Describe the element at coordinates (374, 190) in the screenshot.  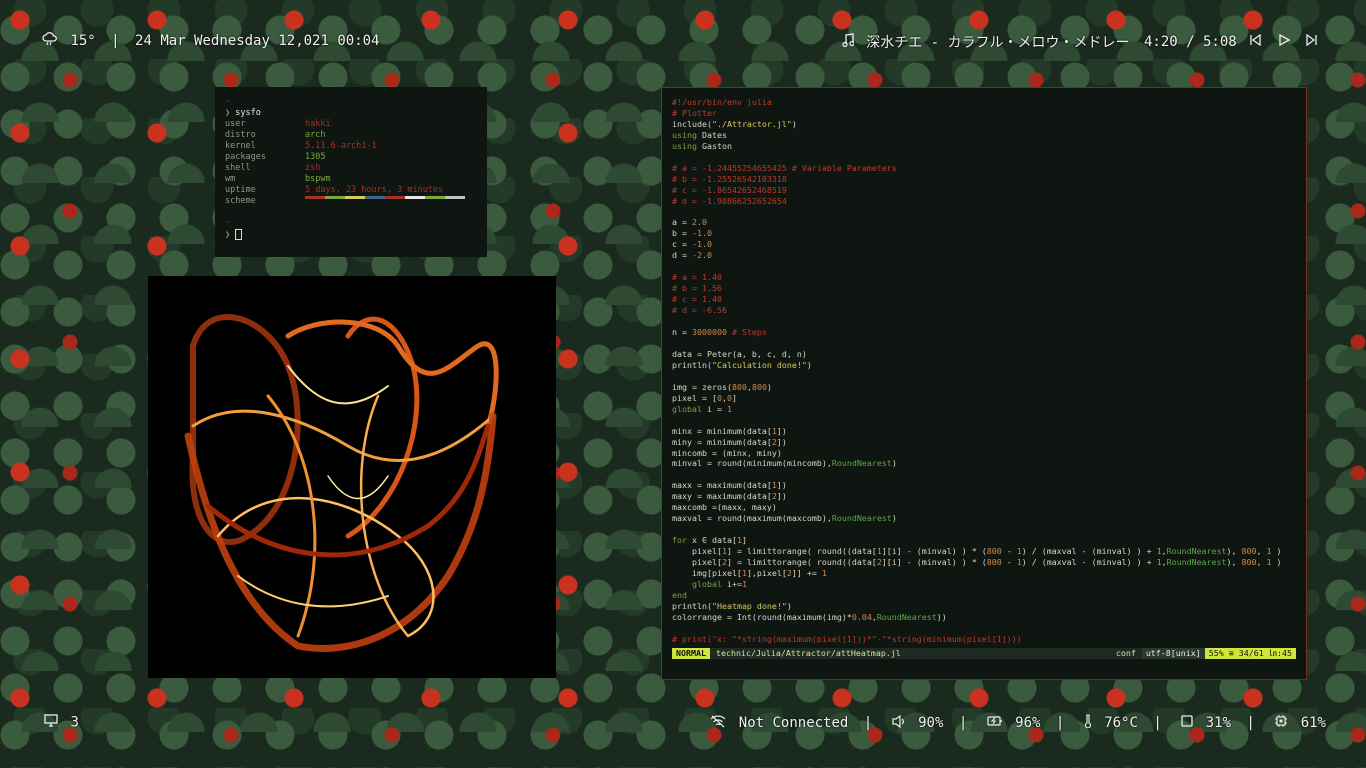
I see `sysfo-value: 5 days, 23 hours, 3 minutes` at that location.